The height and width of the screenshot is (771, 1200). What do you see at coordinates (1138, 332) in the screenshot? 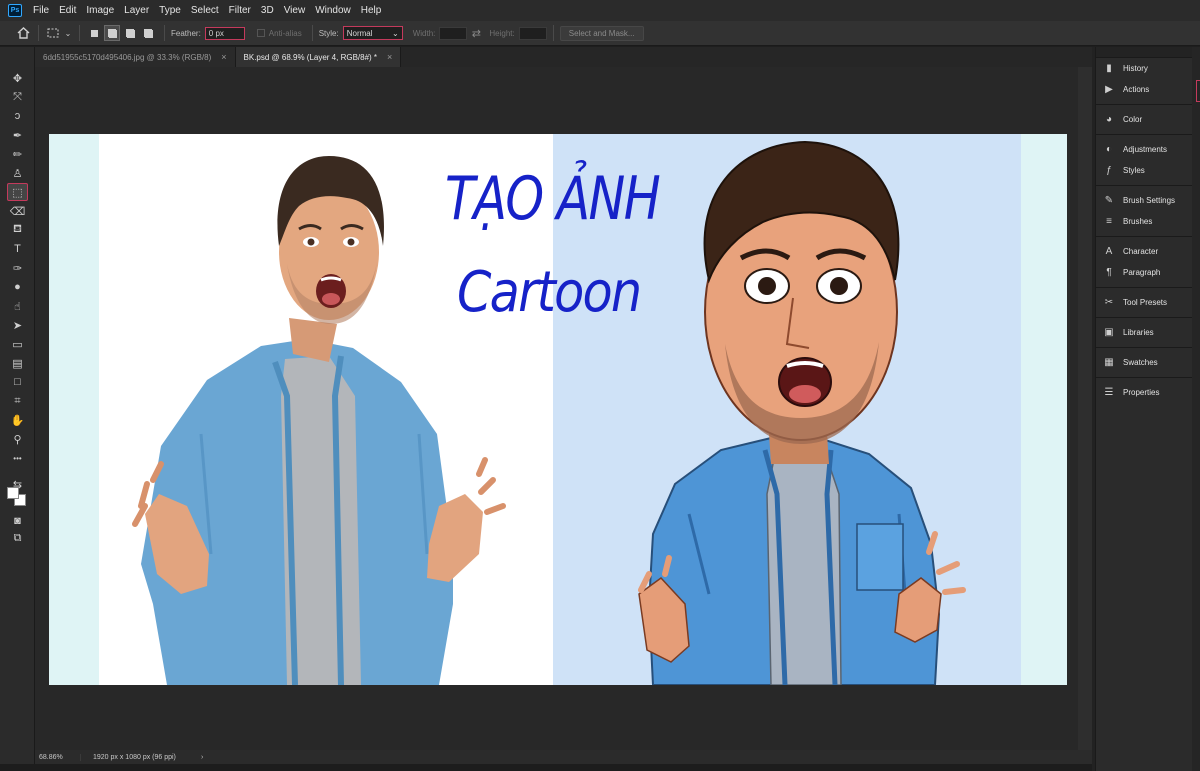
I see `panel-label: Libraries` at bounding box center [1138, 332].